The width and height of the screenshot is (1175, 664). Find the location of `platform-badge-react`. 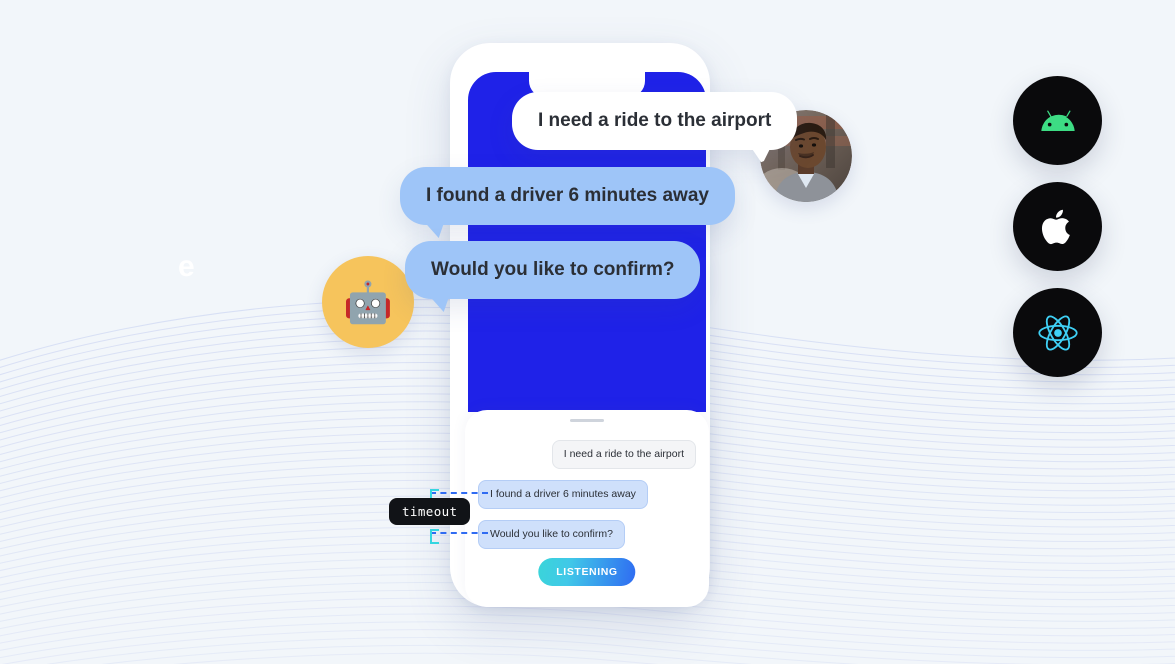

platform-badge-react is located at coordinates (1057, 332).